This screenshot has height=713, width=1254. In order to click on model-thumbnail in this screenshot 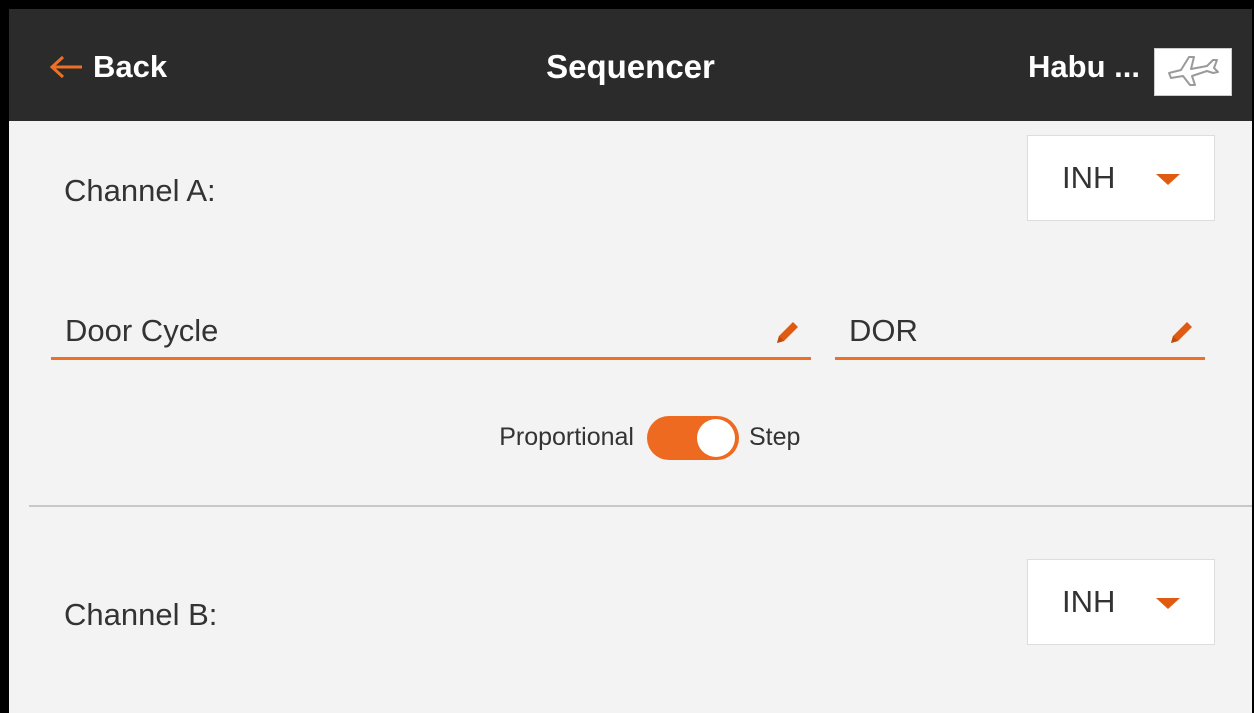, I will do `click(1193, 72)`.